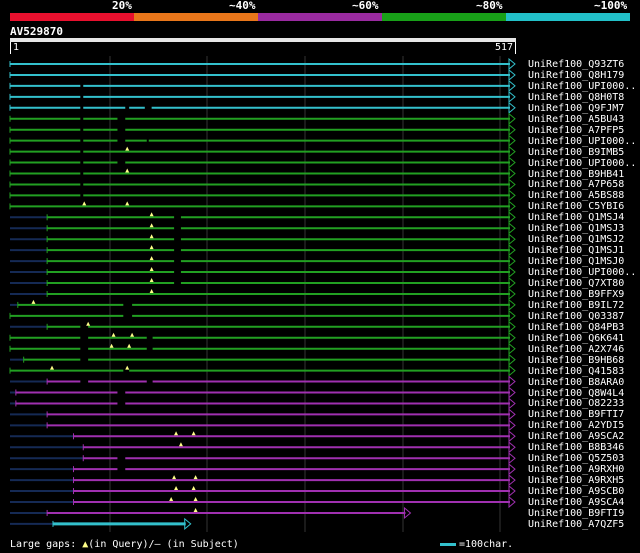  Describe the element at coordinates (576, 447) in the screenshot. I see `hit-name-link: UniRef100_B8B346` at that location.